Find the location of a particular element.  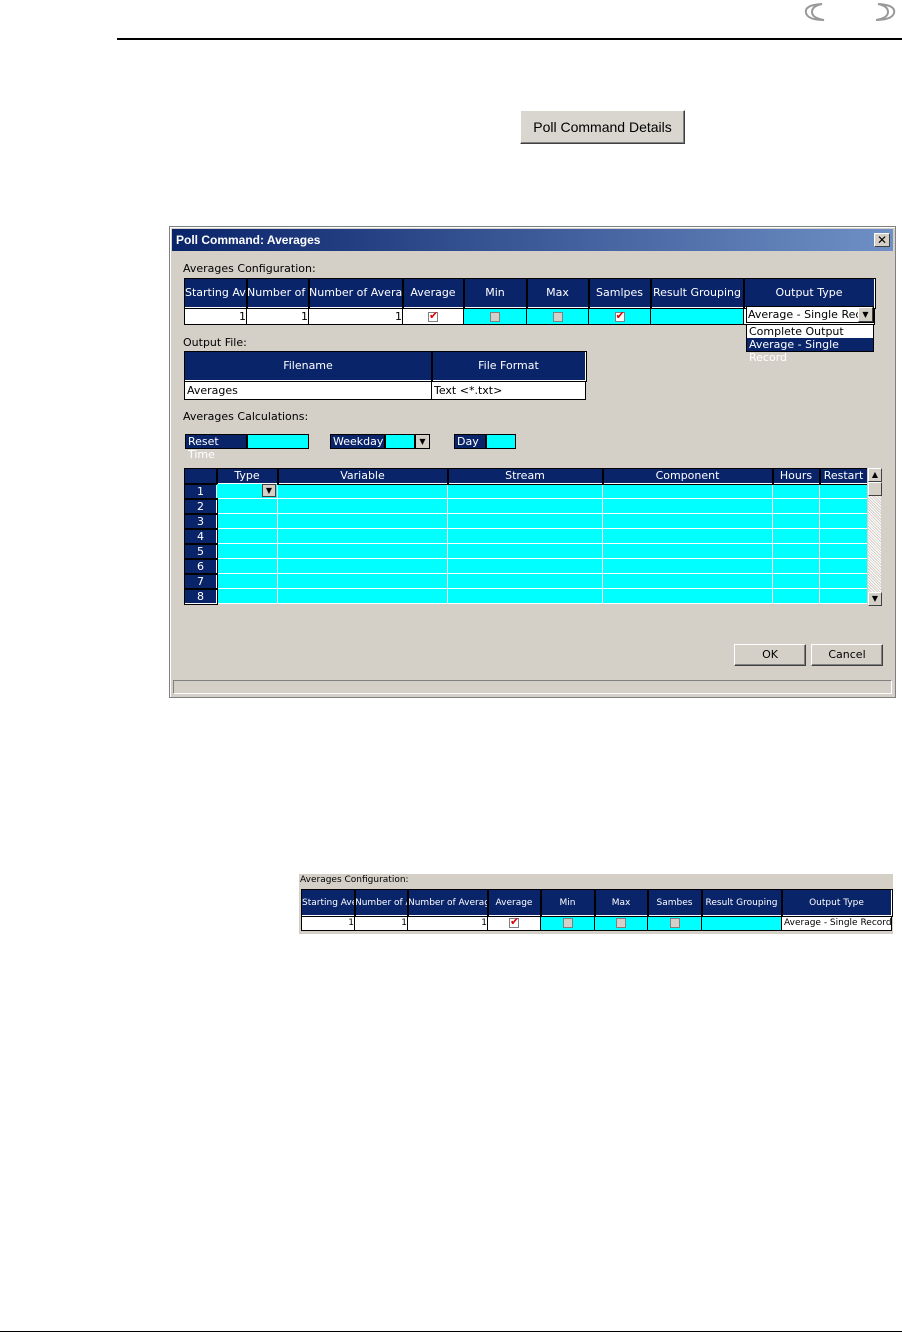

col-max: Max is located at coordinates (621, 902).